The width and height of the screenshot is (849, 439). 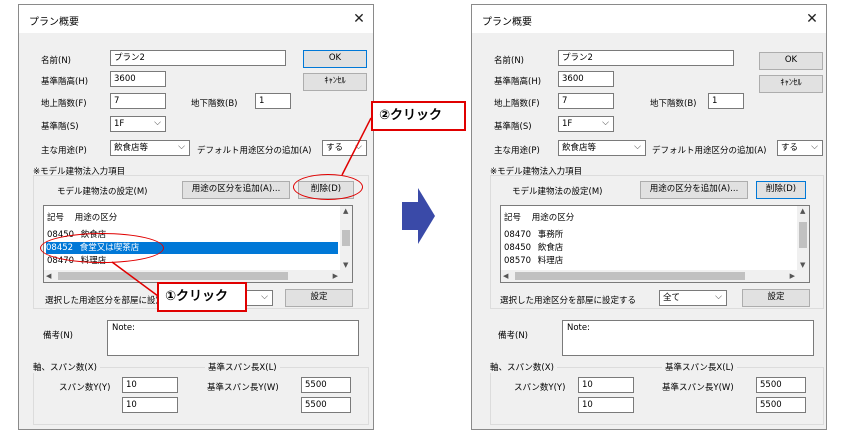 What do you see at coordinates (513, 336) in the screenshot?
I see `notes-label: 備考(N)` at bounding box center [513, 336].